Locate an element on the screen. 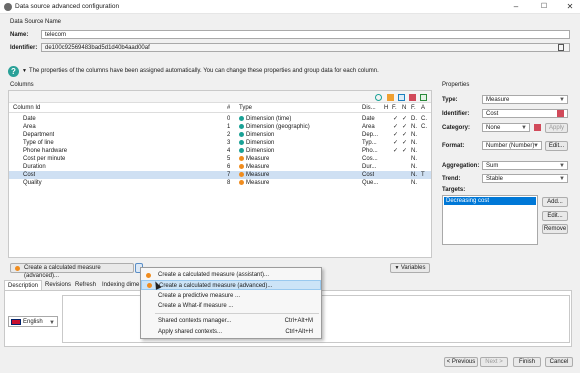 The image size is (580, 373). hierarchy-icon is located at coordinates (390, 97).